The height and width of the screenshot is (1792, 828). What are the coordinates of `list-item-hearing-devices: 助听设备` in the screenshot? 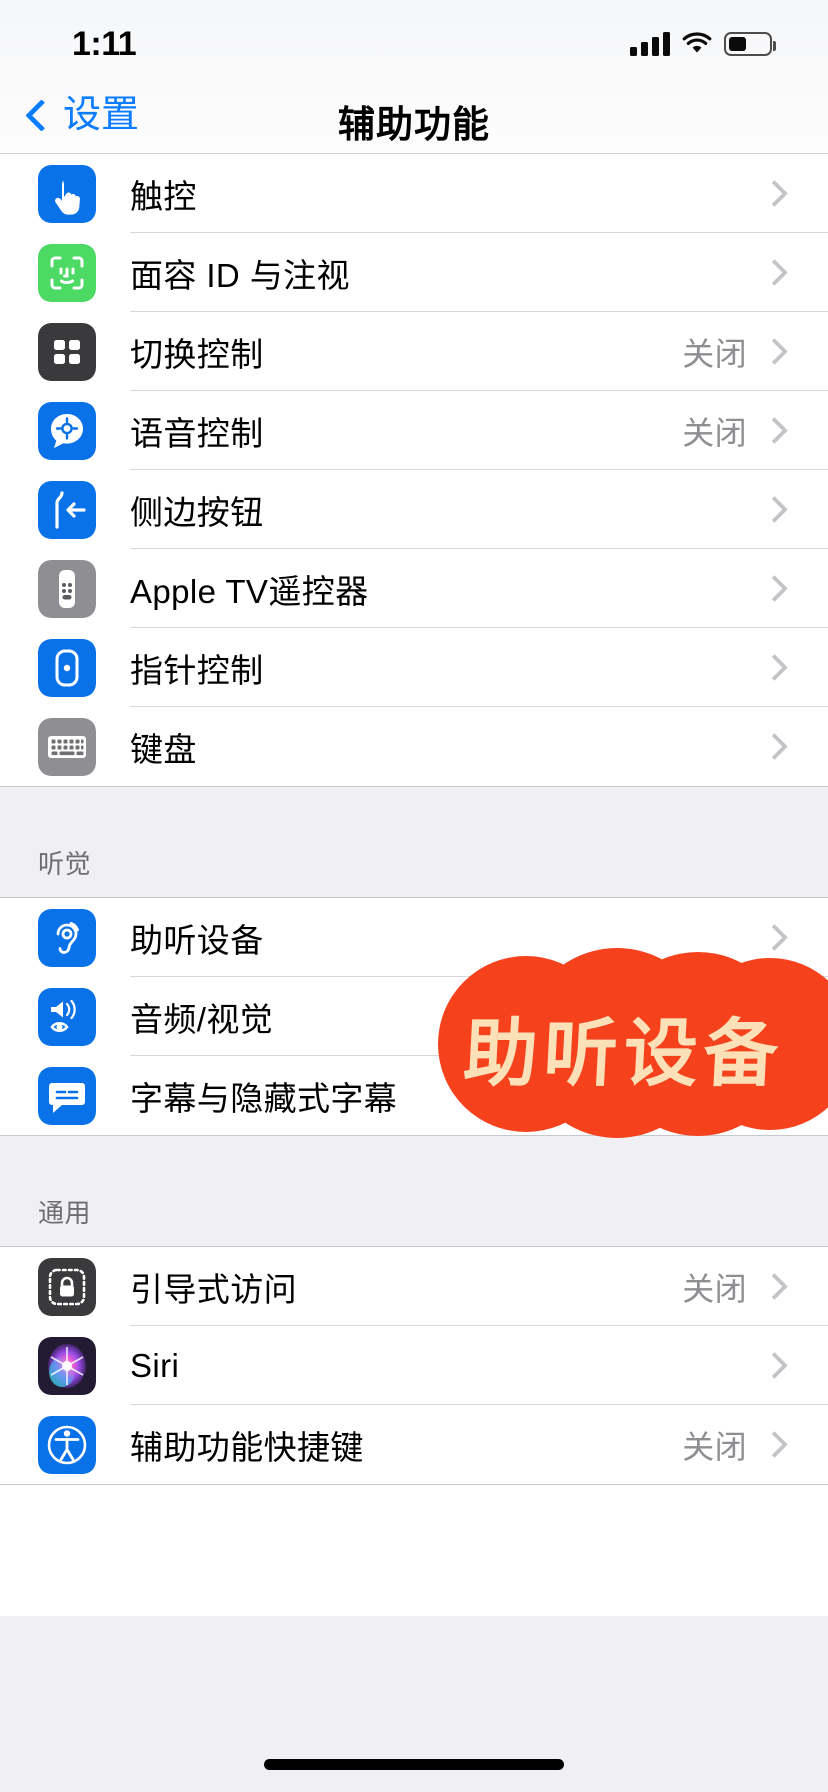 It's located at (414, 937).